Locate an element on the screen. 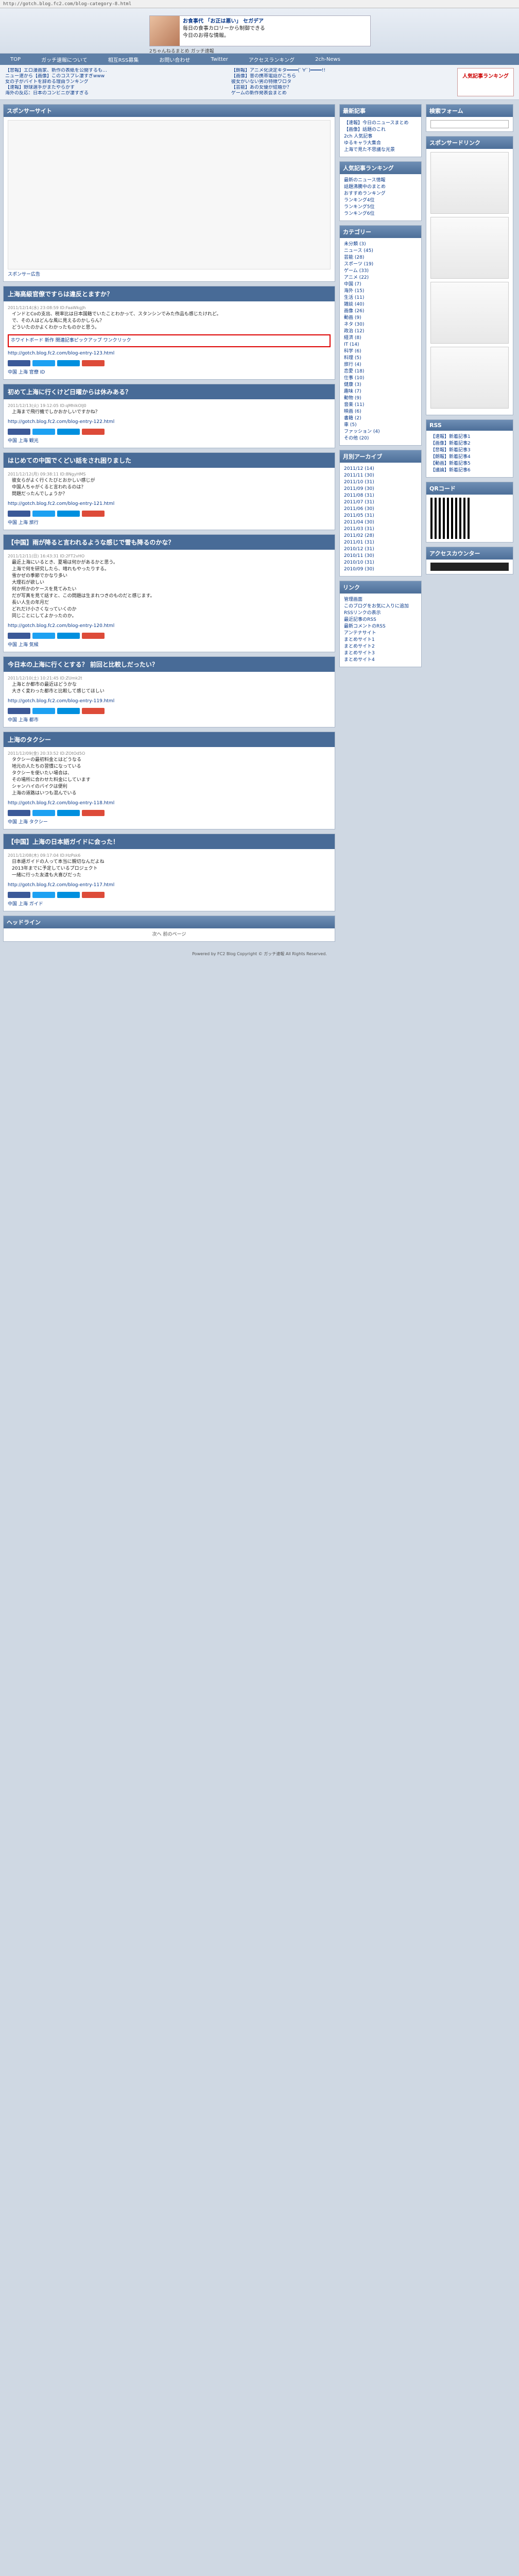 The image size is (519, 2576). news-link: 海外の反応：日本のコンビニが凄すぎる is located at coordinates (115, 93).